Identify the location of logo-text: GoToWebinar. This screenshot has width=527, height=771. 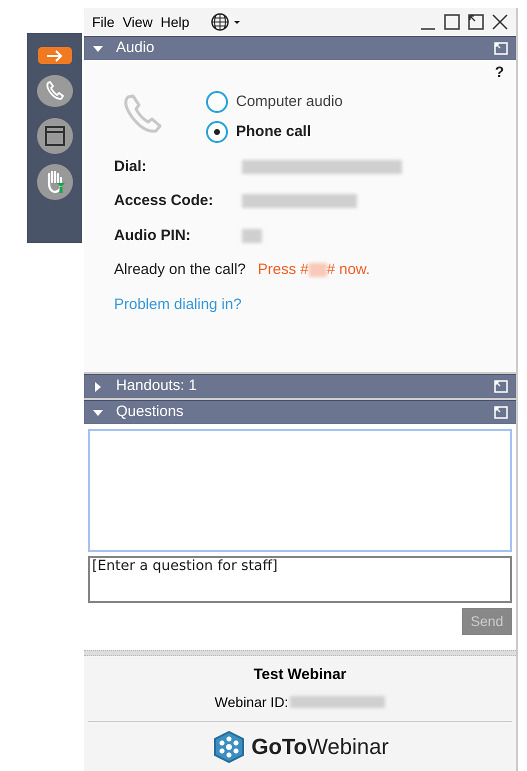
(320, 747).